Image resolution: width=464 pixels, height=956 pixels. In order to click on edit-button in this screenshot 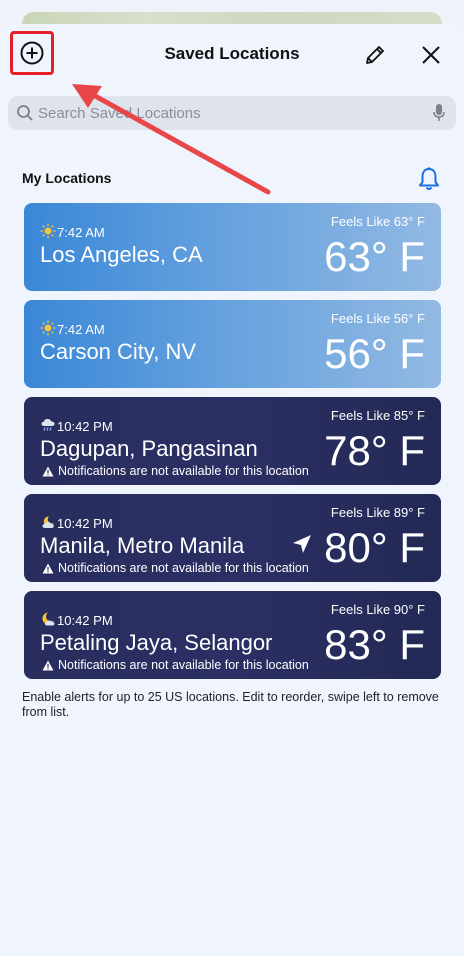, I will do `click(375, 55)`.